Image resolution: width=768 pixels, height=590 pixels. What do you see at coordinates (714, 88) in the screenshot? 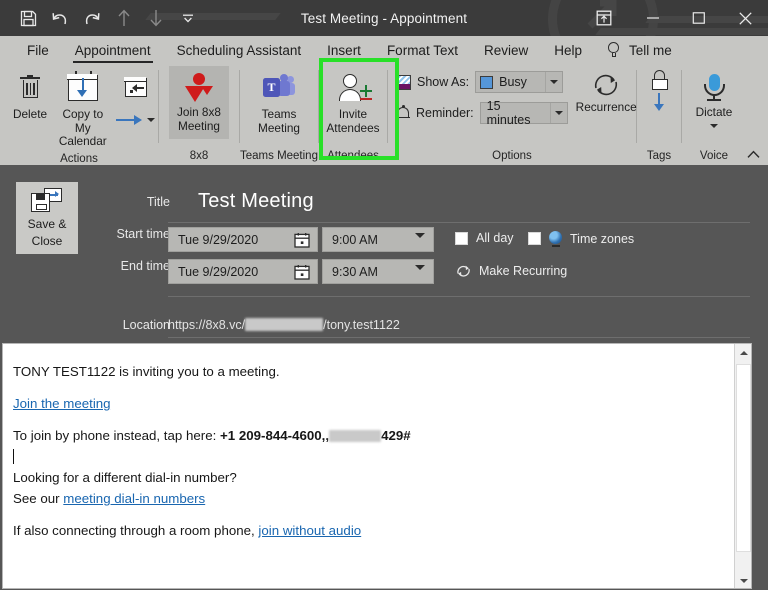
I see `microphone-icon` at bounding box center [714, 88].